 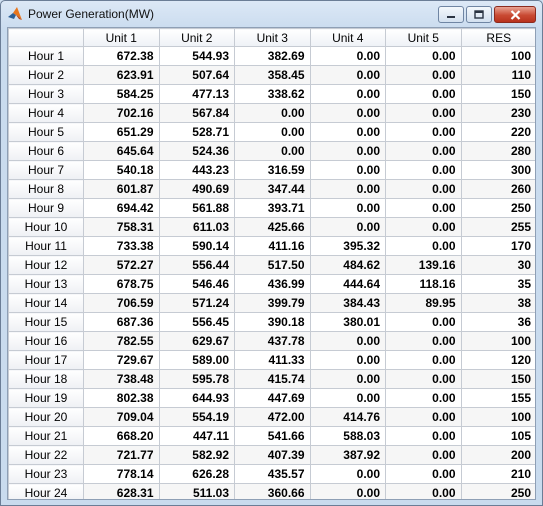 What do you see at coordinates (347, 265) in the screenshot?
I see `table-cell: 484.62` at bounding box center [347, 265].